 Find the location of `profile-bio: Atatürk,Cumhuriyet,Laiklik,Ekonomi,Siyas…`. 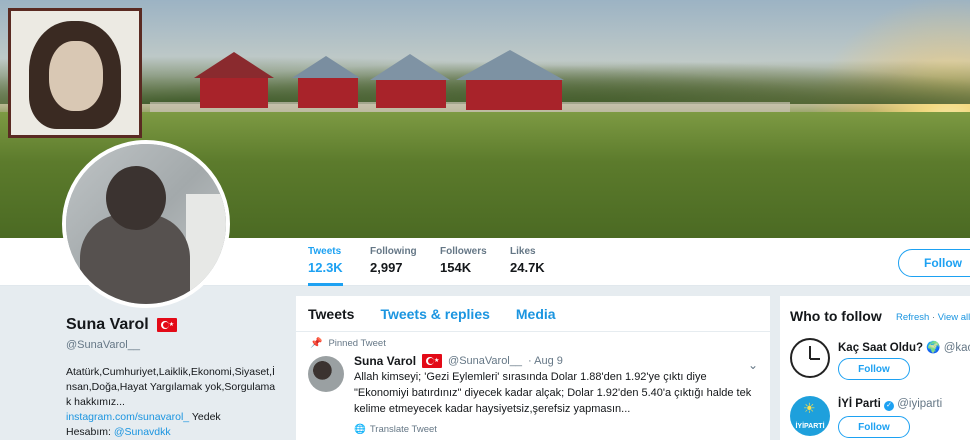

profile-bio: Atatürk,Cumhuriyet,Laiklik,Ekonomi,Siyas… is located at coordinates (172, 402).